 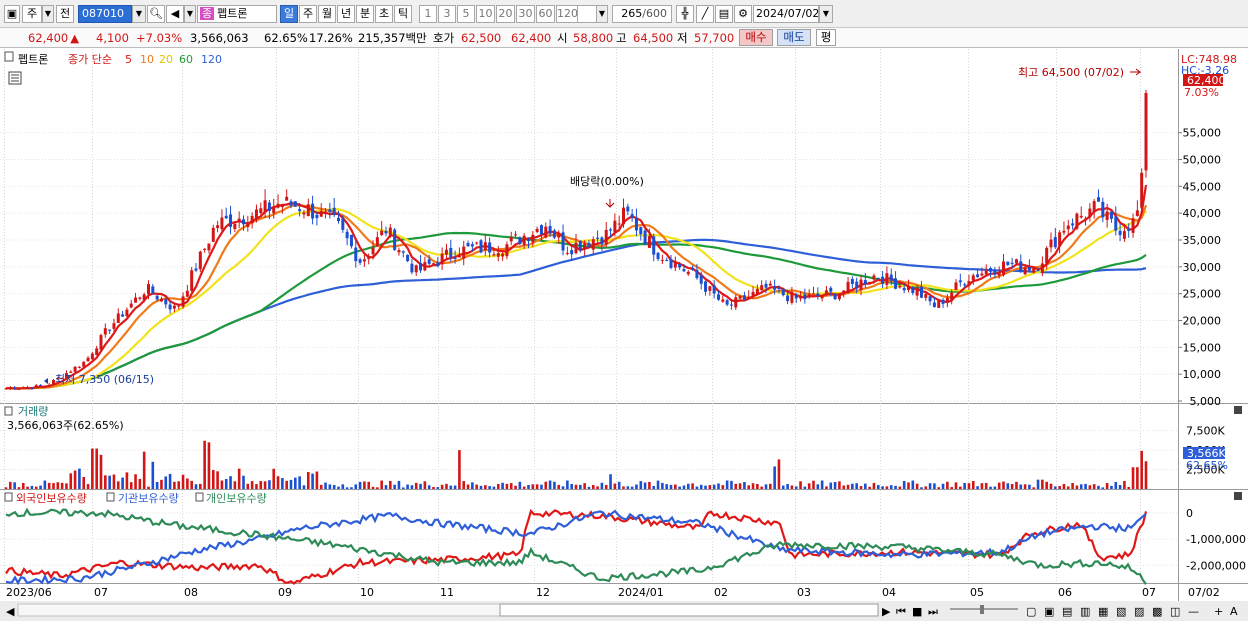 I want to click on scroll-right-icon: ▶, so click(x=886, y=611).